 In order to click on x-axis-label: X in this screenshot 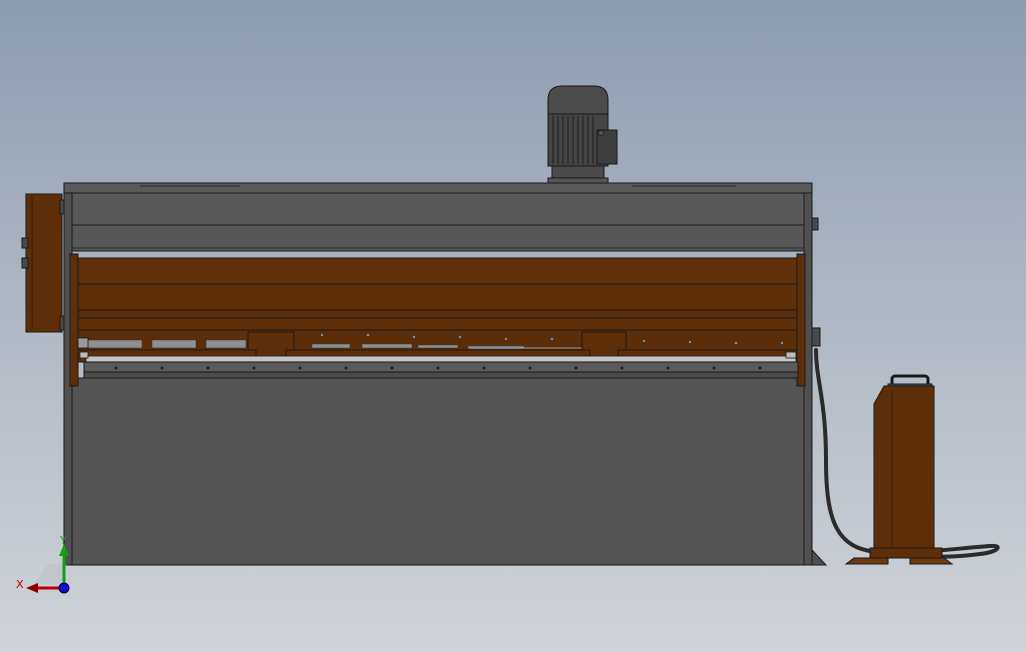, I will do `click(20, 584)`.